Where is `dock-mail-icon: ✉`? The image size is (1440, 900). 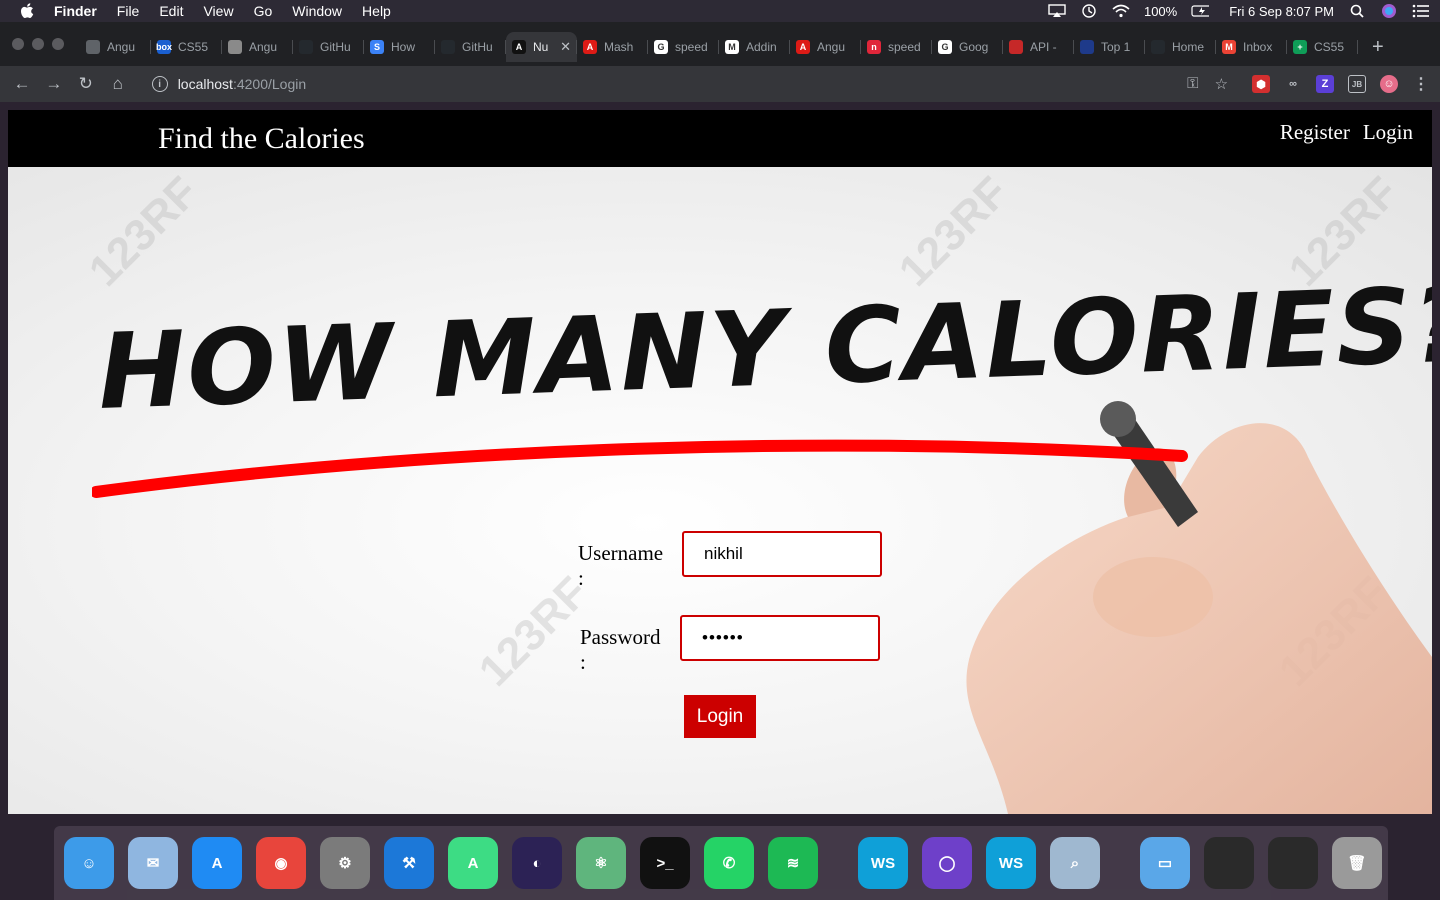 dock-mail-icon: ✉ is located at coordinates (153, 863).